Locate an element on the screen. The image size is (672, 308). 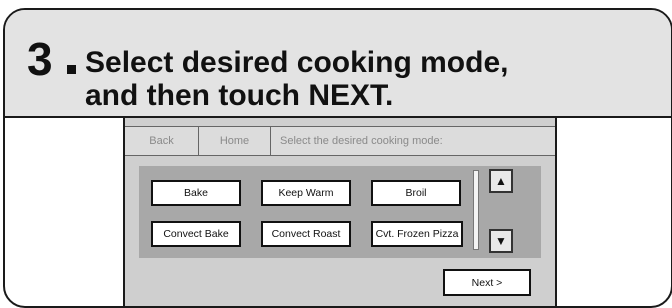
instruction-line-1: Select desired cooking mode, is located at coordinates (297, 62).